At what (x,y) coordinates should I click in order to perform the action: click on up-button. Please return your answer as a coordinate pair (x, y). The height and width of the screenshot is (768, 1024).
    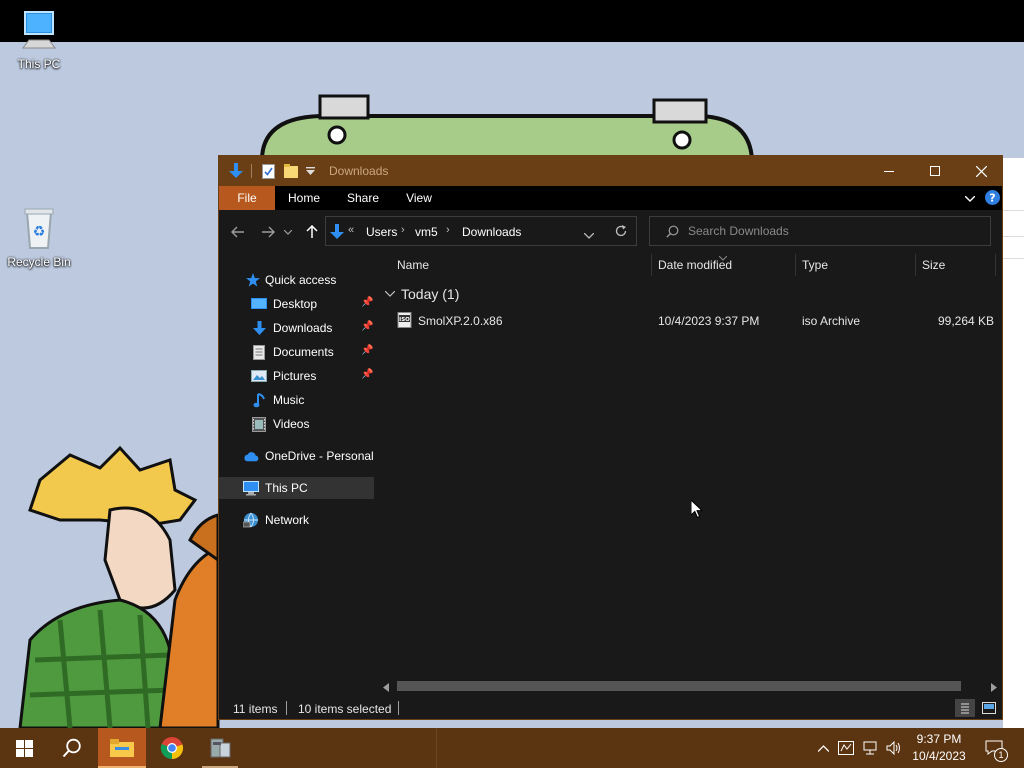
    Looking at the image, I should click on (312, 232).